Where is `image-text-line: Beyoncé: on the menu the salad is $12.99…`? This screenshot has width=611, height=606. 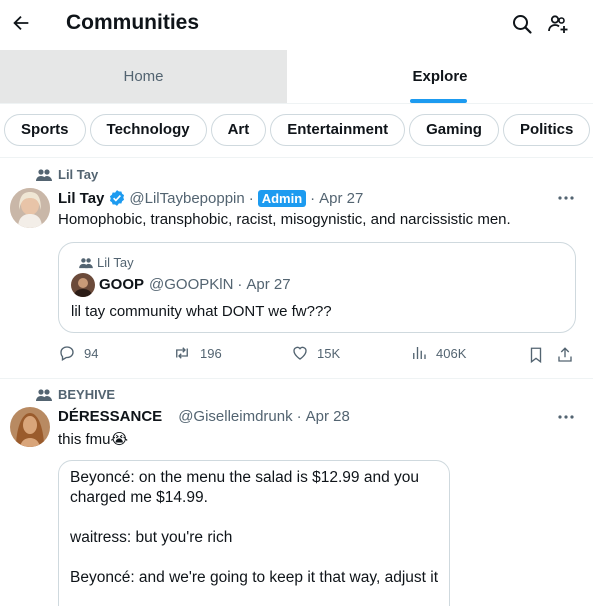 image-text-line: Beyoncé: on the menu the salad is $12.99… is located at coordinates (244, 487).